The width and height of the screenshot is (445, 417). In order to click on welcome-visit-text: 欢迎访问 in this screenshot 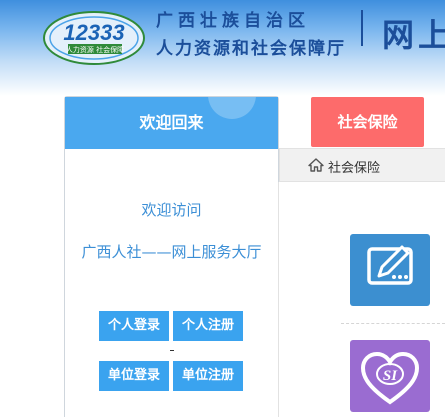, I will do `click(171, 210)`.